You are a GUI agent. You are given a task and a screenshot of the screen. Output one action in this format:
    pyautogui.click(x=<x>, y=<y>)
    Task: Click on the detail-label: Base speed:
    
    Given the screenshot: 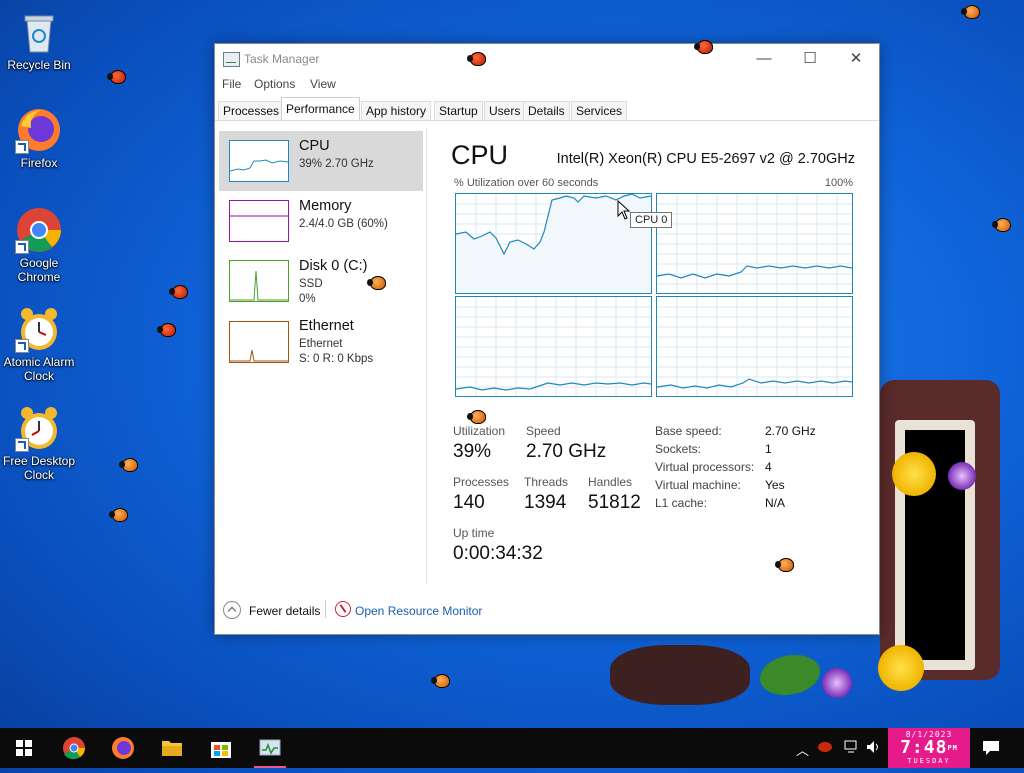 What is the action you would take?
    pyautogui.click(x=688, y=431)
    